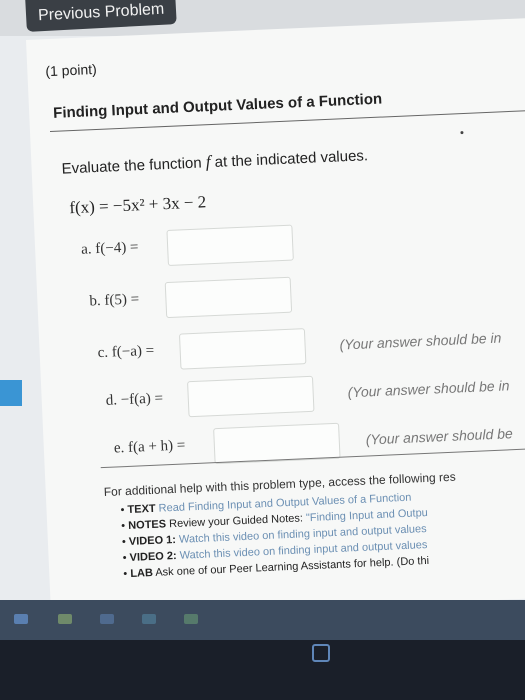  Describe the element at coordinates (152, 540) in the screenshot. I see `help-item-type: VIDEO 1:` at that location.